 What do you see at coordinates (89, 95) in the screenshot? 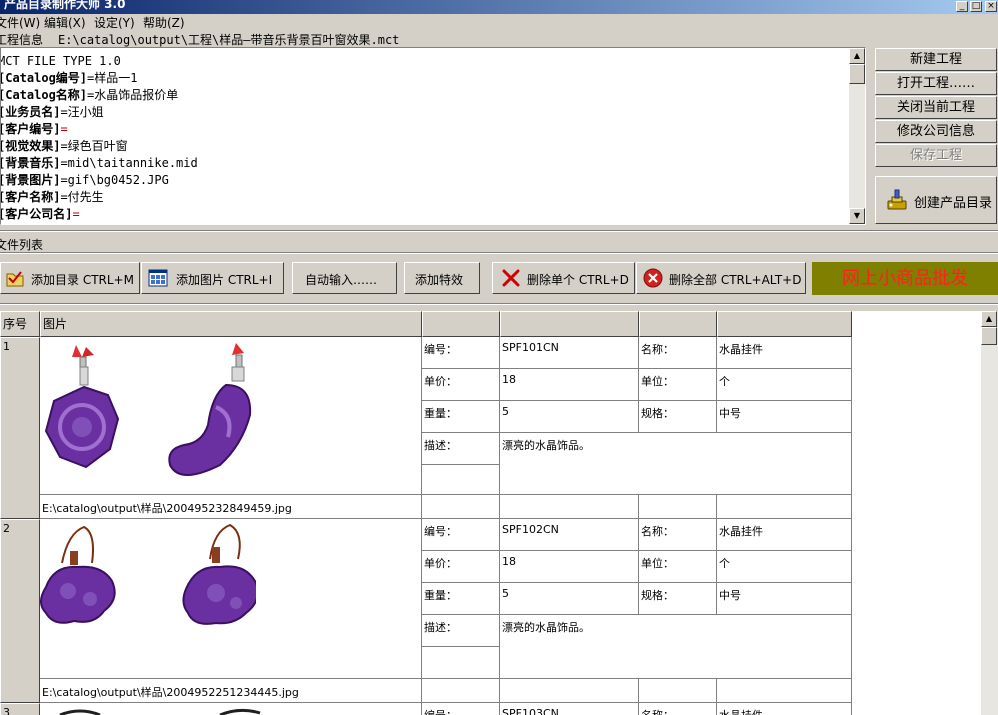
I see `memo-line: [Catalog名称]=水晶饰品报价单` at bounding box center [89, 95].